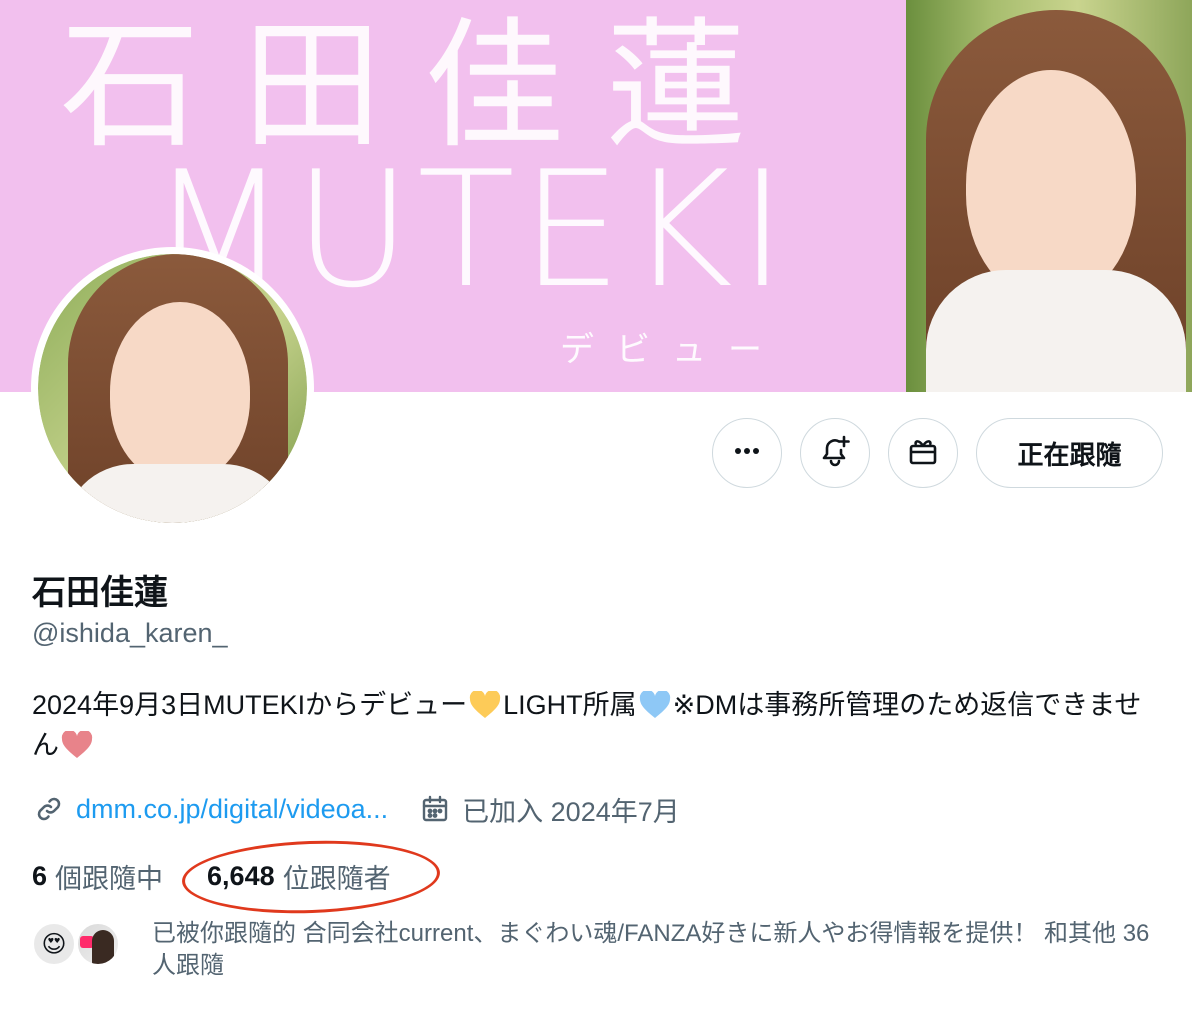  I want to click on more-button, so click(747, 453).